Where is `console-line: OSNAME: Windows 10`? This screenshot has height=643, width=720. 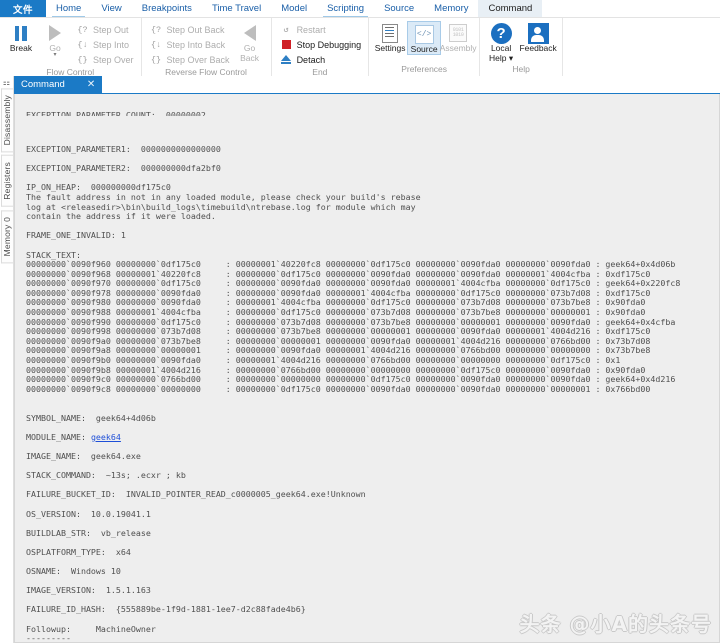
console-line: OSNAME: Windows 10 is located at coordinates (73, 571).